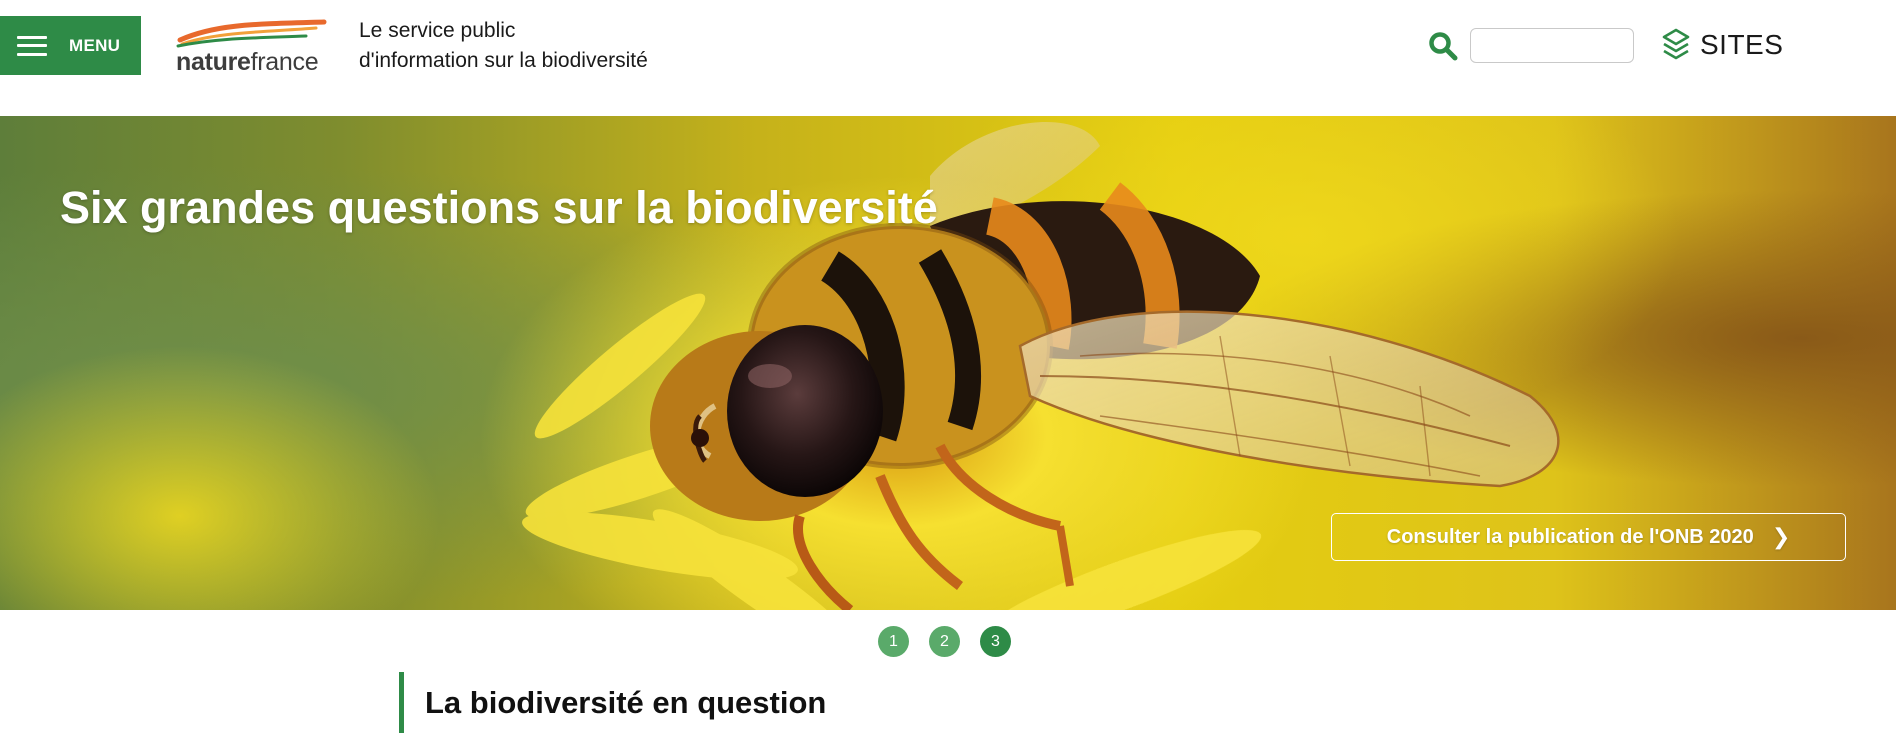  Describe the element at coordinates (32, 45) in the screenshot. I see `hamburger-icon` at that location.